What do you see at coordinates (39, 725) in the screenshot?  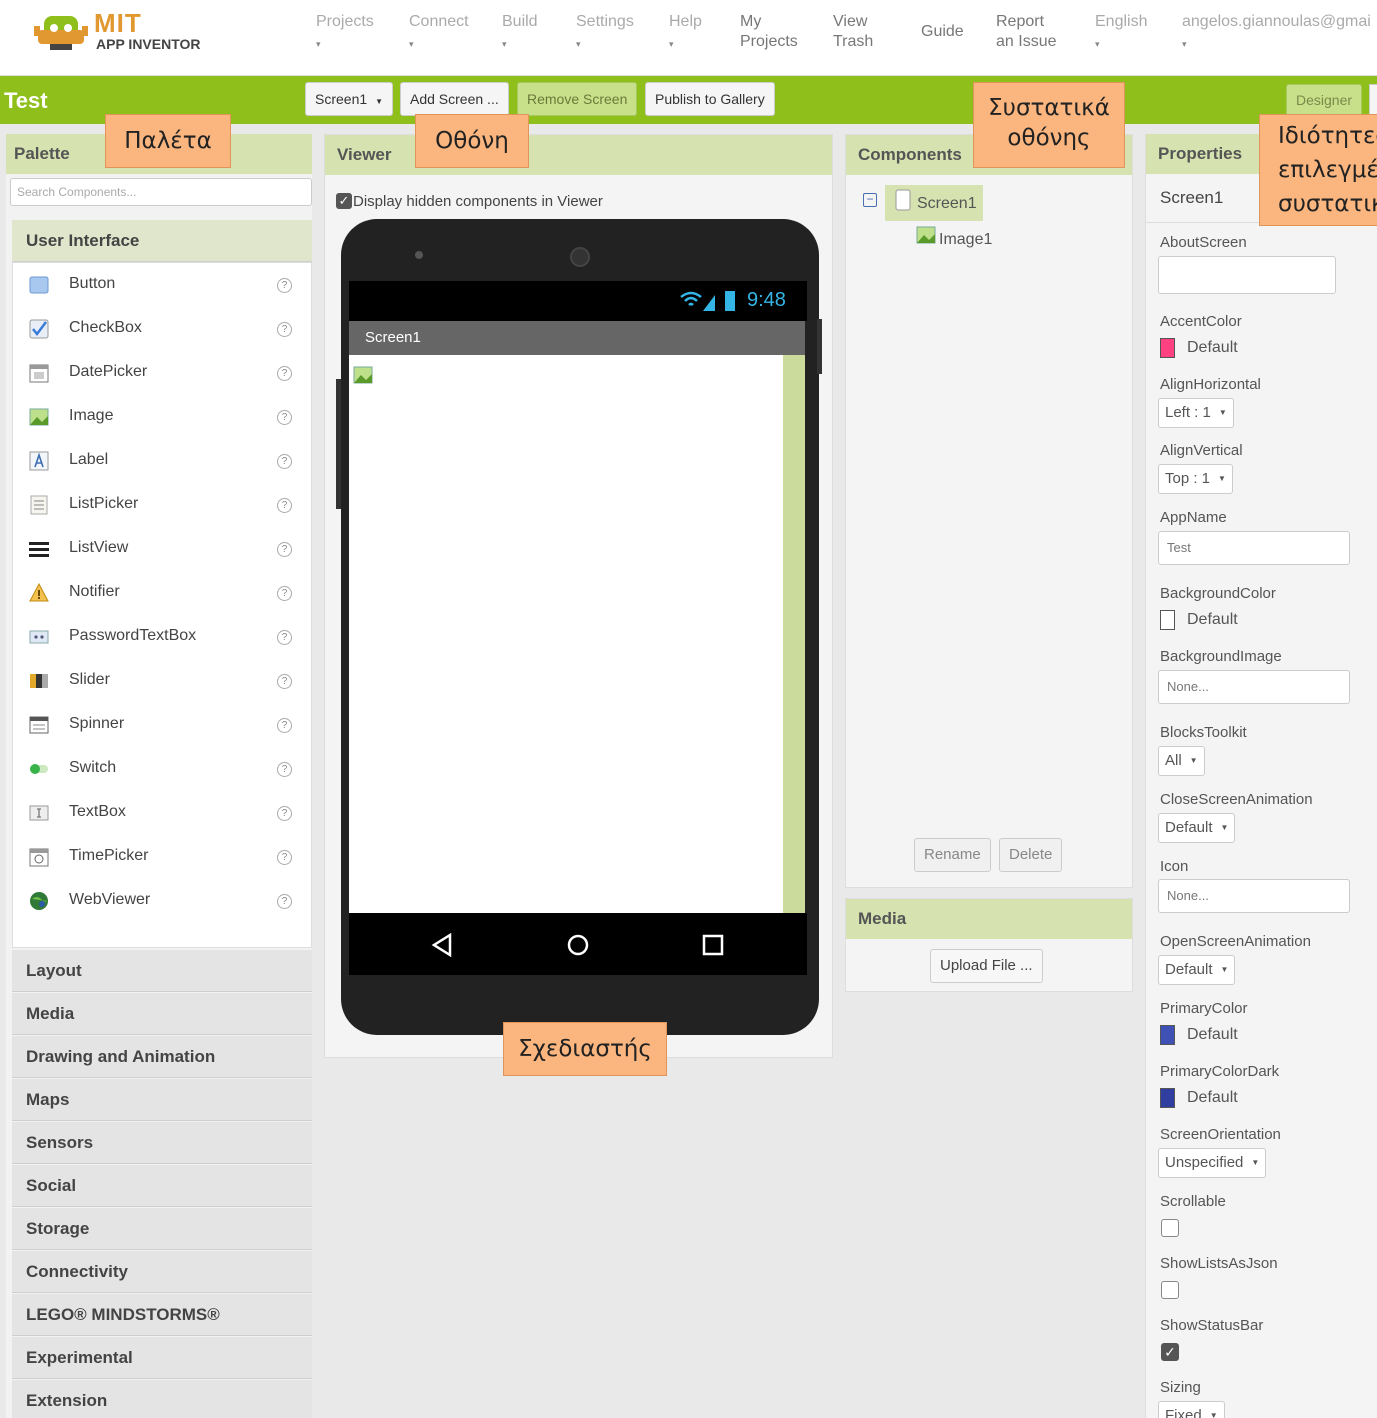 I see `spinner-icon` at bounding box center [39, 725].